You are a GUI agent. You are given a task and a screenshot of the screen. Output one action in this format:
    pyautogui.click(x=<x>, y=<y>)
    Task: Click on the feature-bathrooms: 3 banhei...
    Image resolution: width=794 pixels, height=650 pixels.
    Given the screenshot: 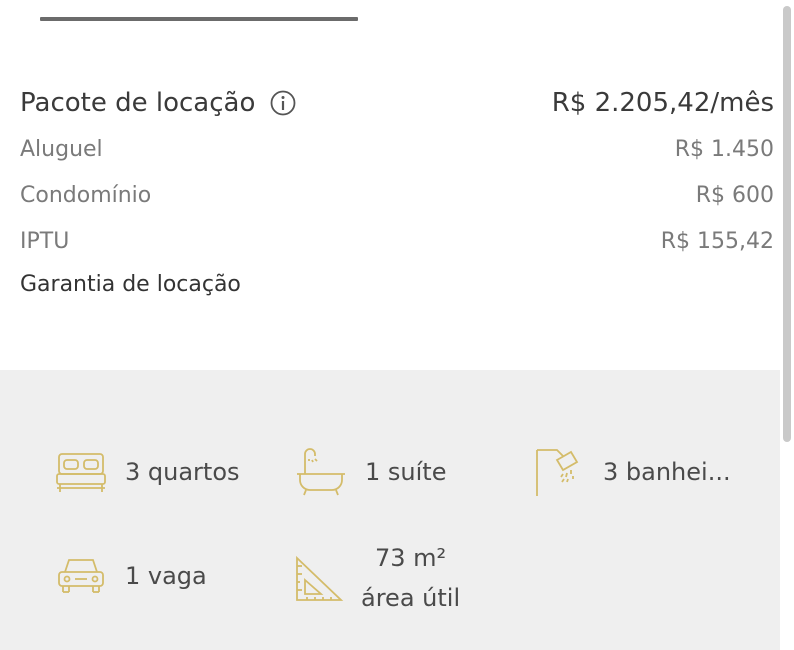 What is the action you would take?
    pyautogui.click(x=632, y=472)
    